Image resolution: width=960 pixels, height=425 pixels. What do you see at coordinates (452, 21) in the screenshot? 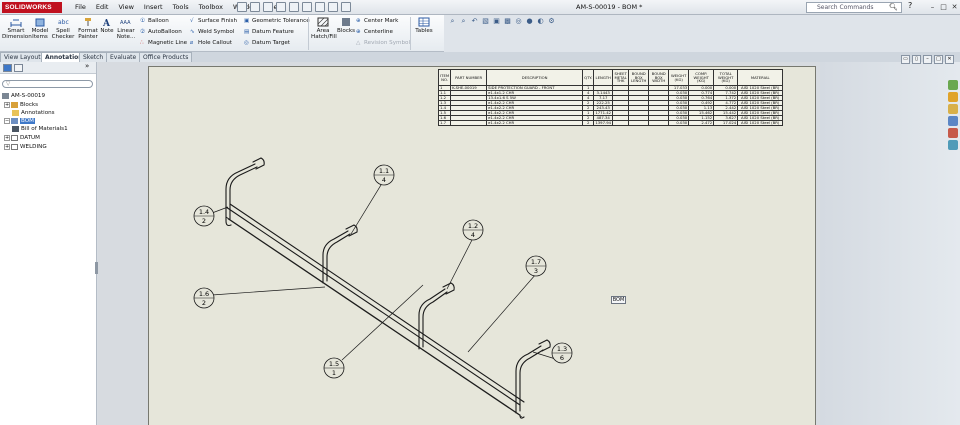
I see `zoom-to-fit-icon: ⌕` at bounding box center [452, 21].